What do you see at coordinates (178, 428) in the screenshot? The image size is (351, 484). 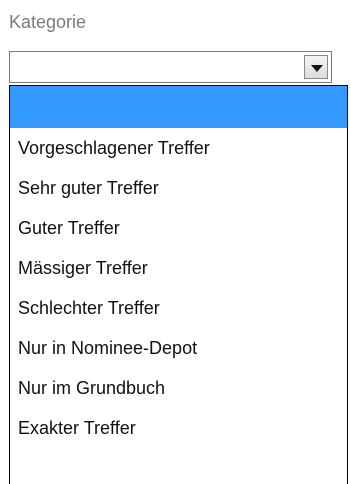 I see `option-exakter-treffer: Exakter Treffer` at bounding box center [178, 428].